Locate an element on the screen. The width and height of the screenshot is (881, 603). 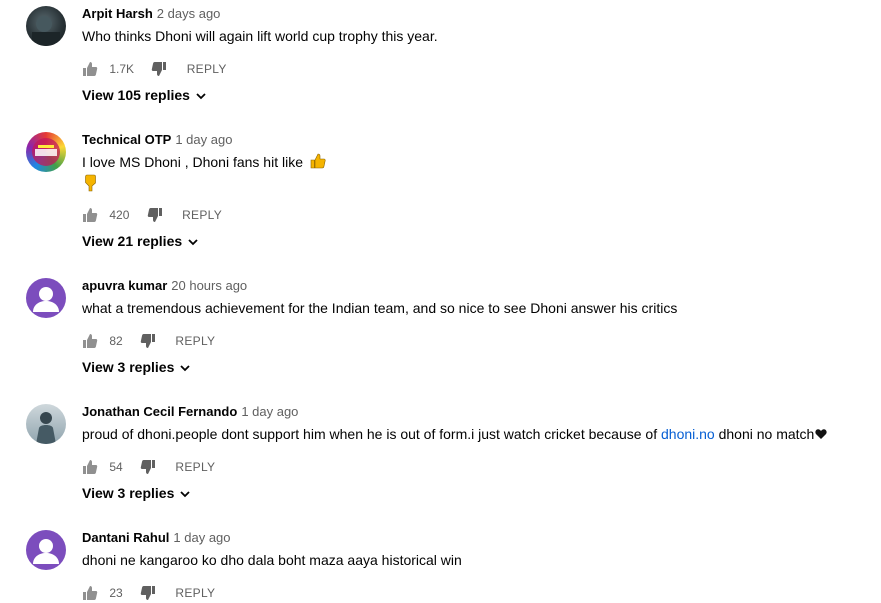
comment-header: apuvra kumar 20 hours ago is located at coordinates (164, 286).